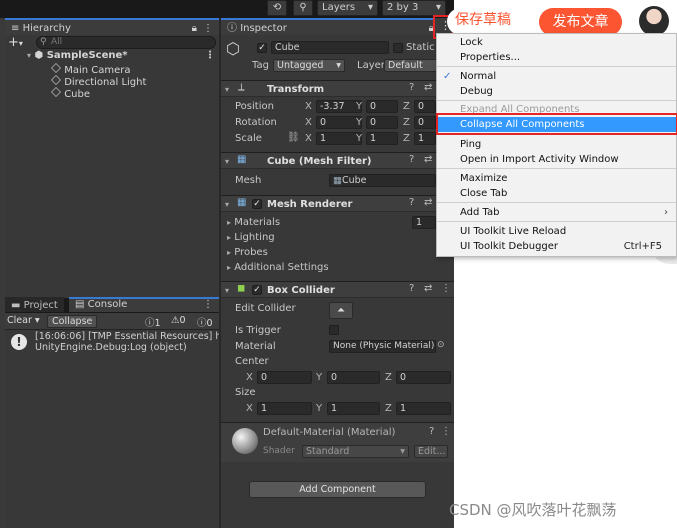  I want to click on clear-button: Clear ▾, so click(23, 320).